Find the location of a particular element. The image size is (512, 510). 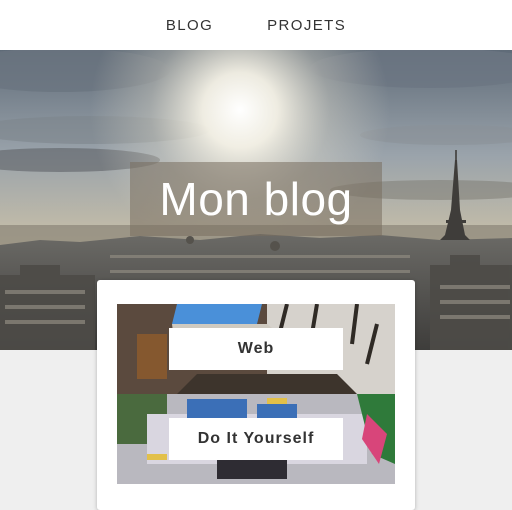

category-tile-web: Web is located at coordinates (256, 349).